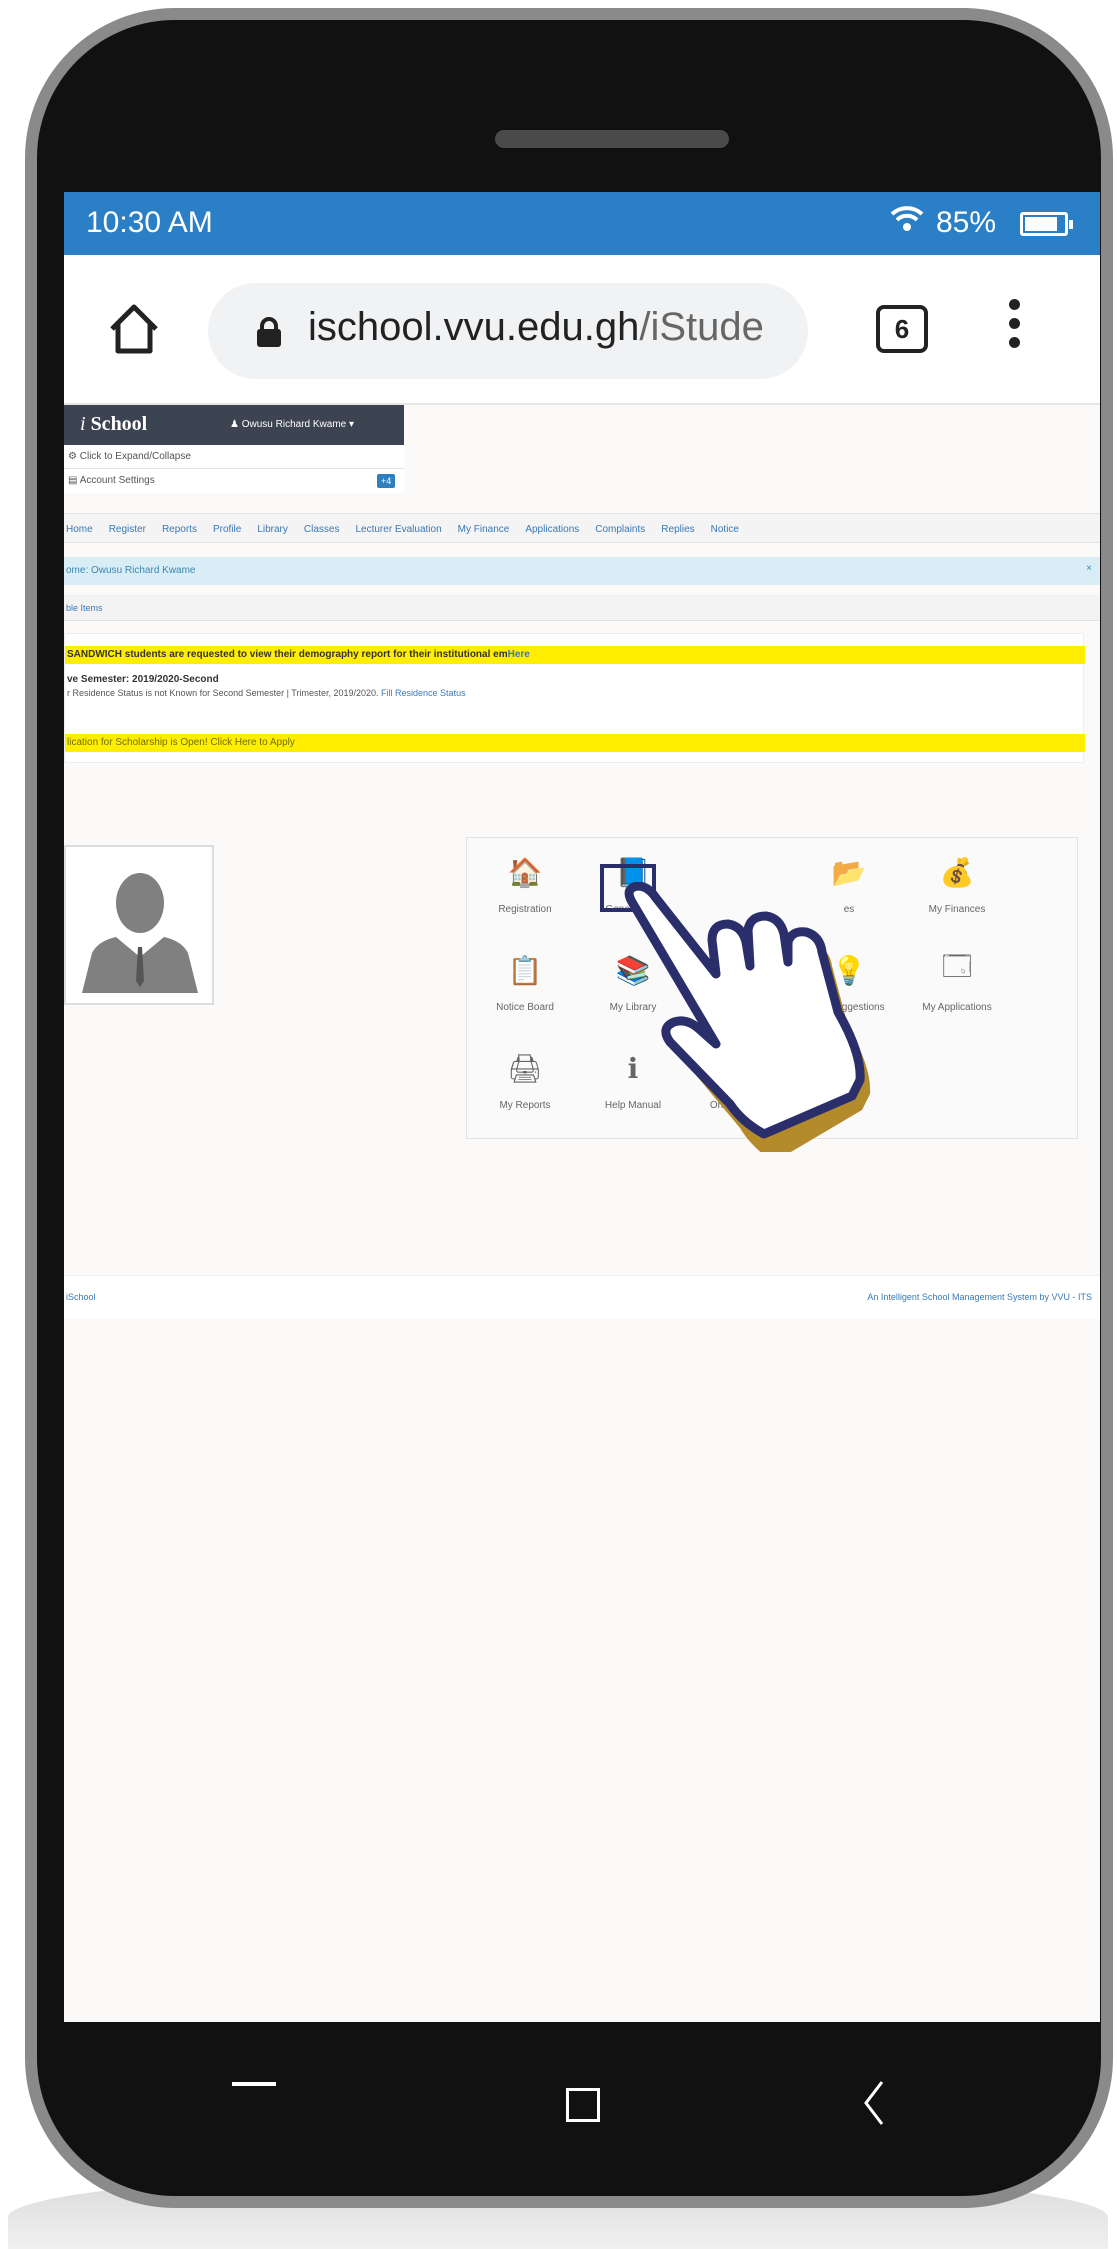  Describe the element at coordinates (135, 456) in the screenshot. I see `expand-collapse-label: Click to Expand/Collapse` at that location.